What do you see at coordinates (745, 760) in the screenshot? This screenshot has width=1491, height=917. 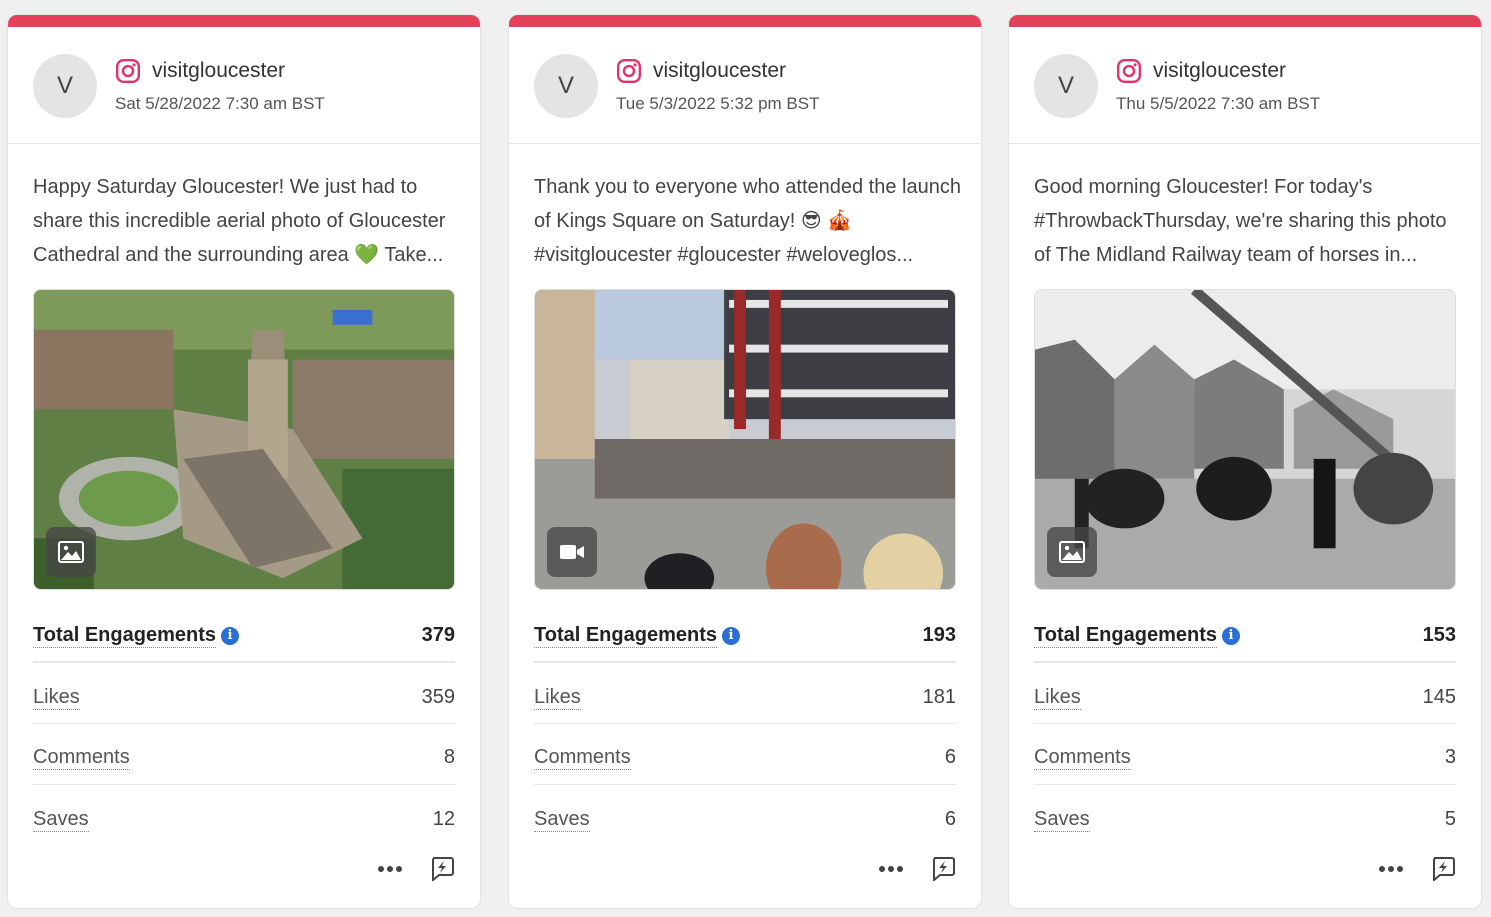 I see `comments-row: Comments 6` at bounding box center [745, 760].